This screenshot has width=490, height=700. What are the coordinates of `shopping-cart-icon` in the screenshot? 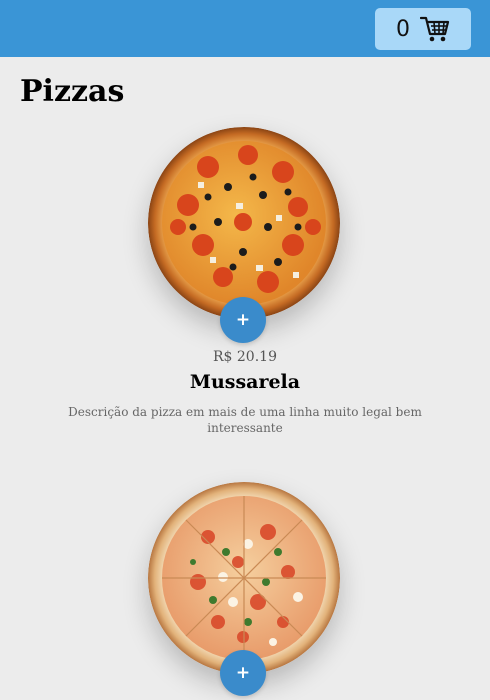 It's located at (435, 29).